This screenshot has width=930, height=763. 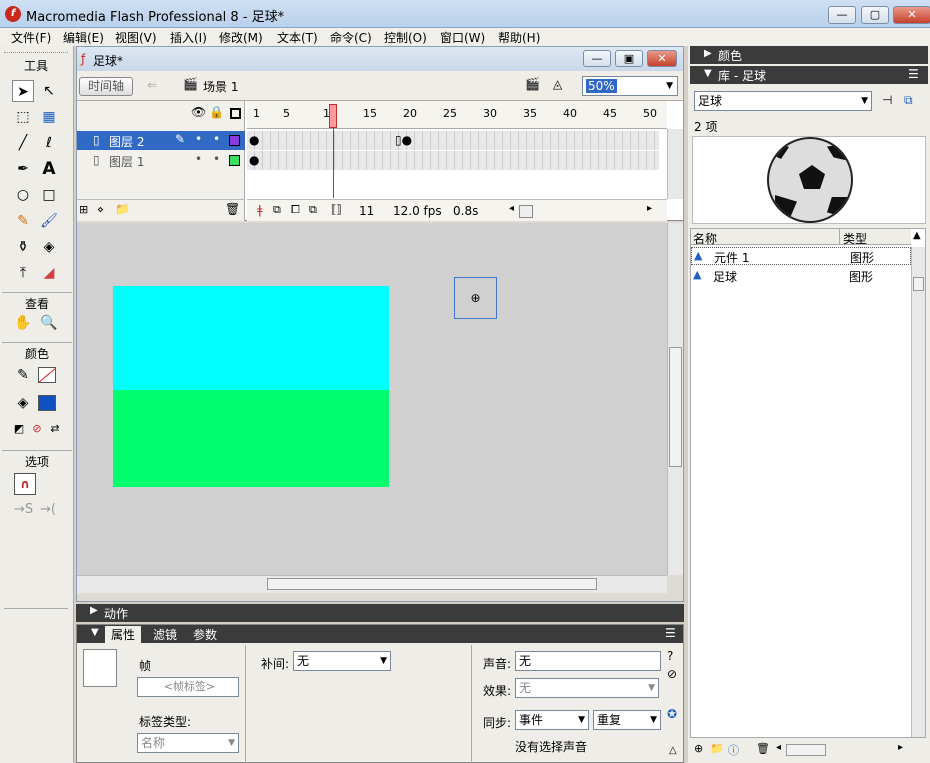 What do you see at coordinates (475, 298) in the screenshot?
I see `symbol-instance-box: ⊕` at bounding box center [475, 298].